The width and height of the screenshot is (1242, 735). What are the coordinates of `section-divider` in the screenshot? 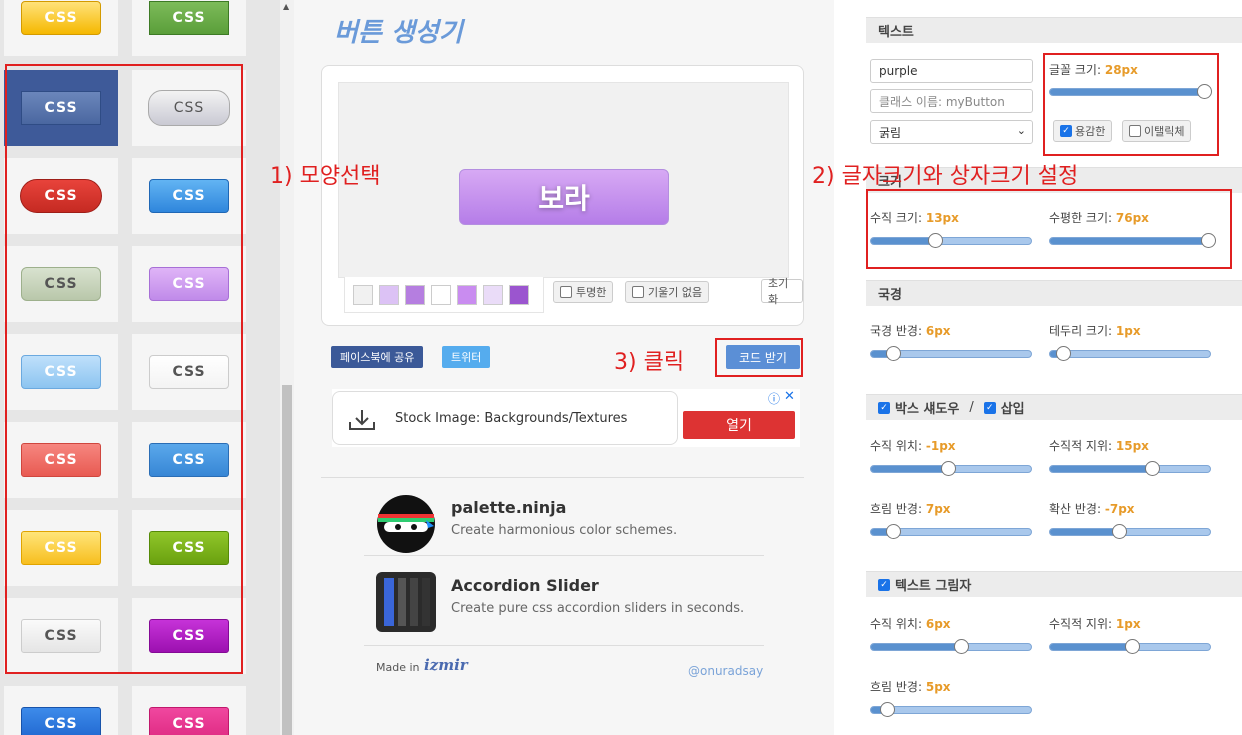 It's located at (562, 477).